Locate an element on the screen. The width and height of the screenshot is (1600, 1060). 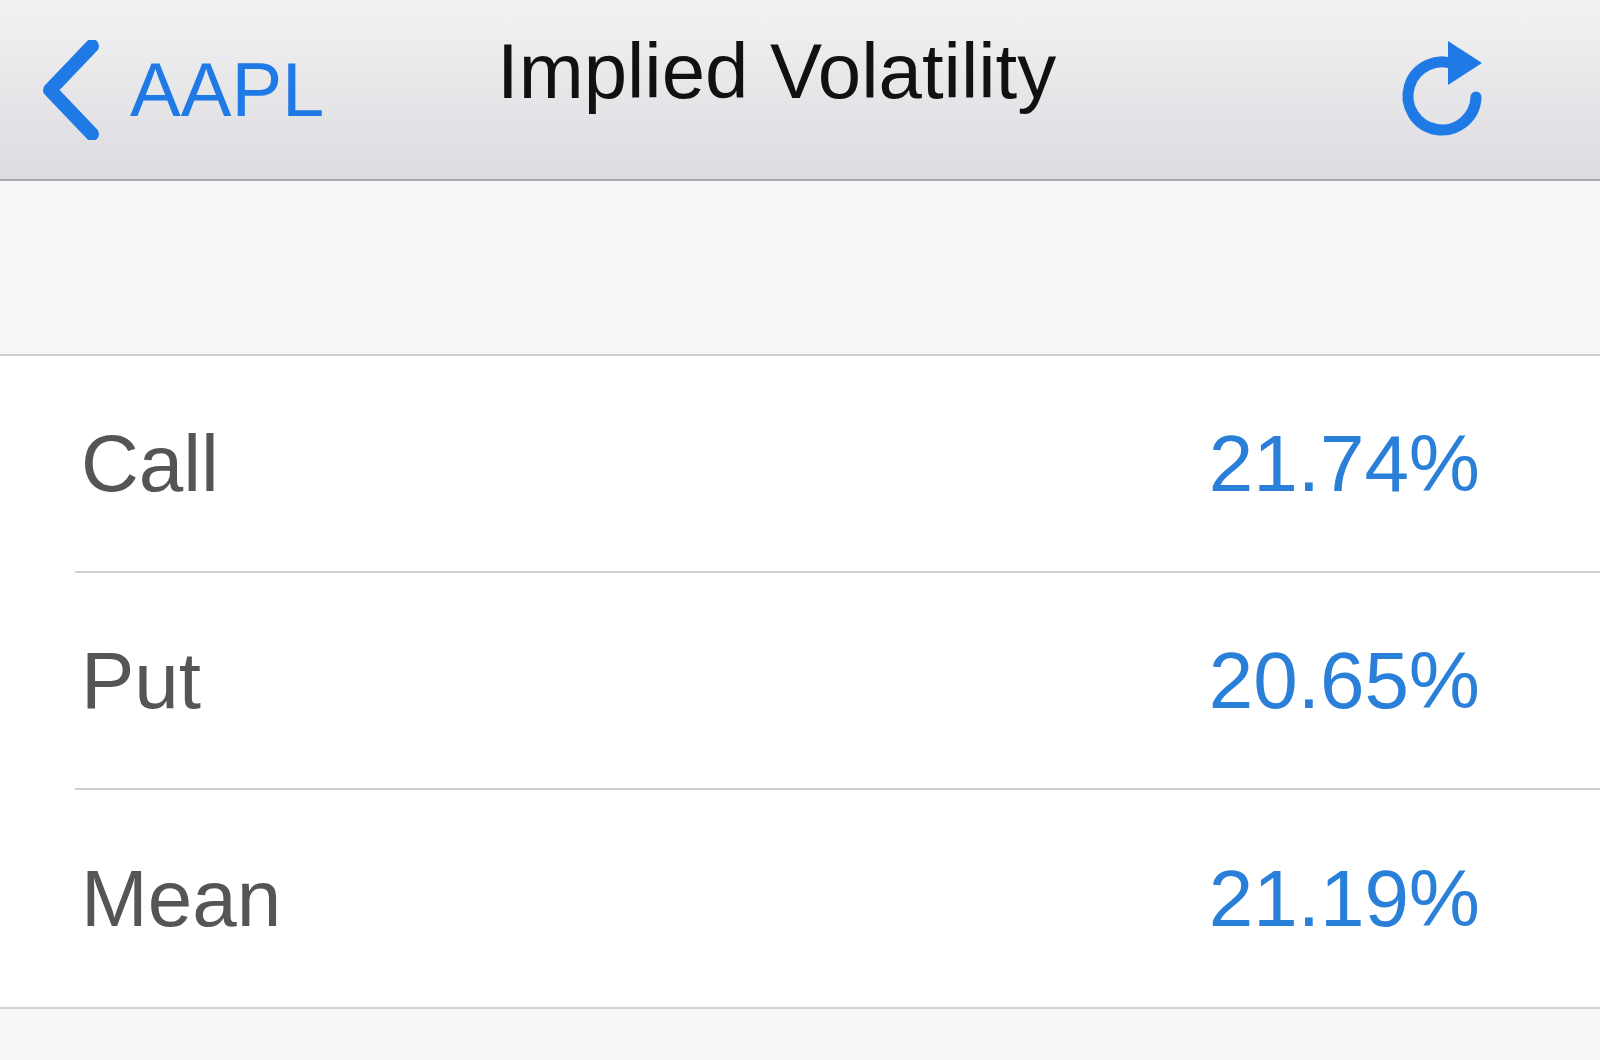
row-value: 21.19% is located at coordinates (1344, 898).